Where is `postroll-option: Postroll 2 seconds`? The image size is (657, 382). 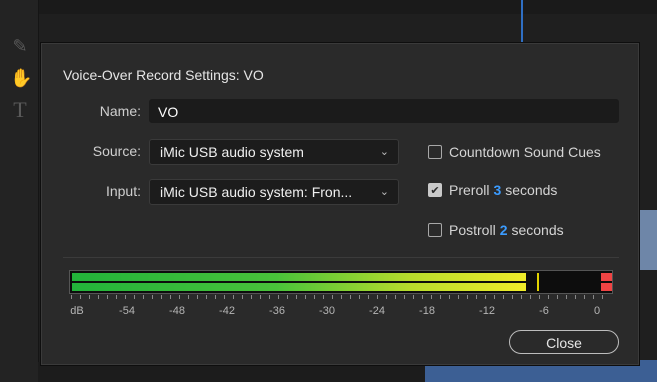 postroll-option: Postroll 2 seconds is located at coordinates (496, 230).